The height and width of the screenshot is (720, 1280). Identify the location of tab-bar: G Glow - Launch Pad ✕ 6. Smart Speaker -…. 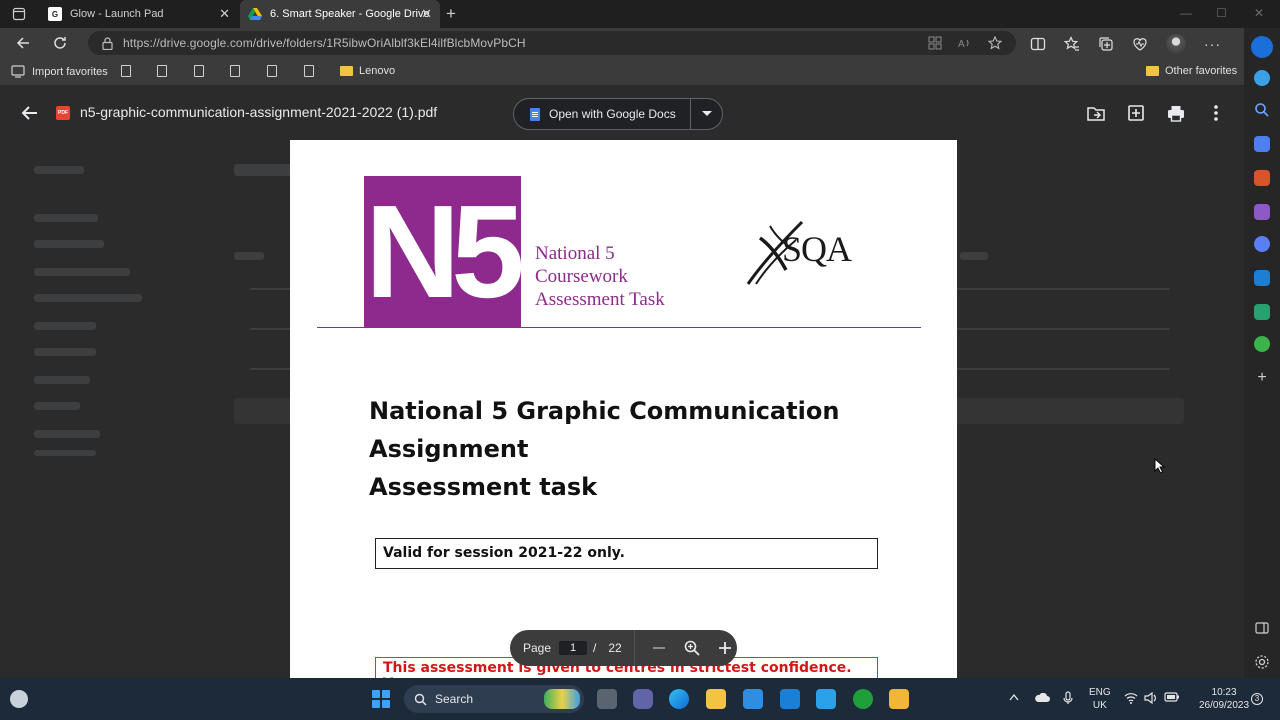
(640, 14).